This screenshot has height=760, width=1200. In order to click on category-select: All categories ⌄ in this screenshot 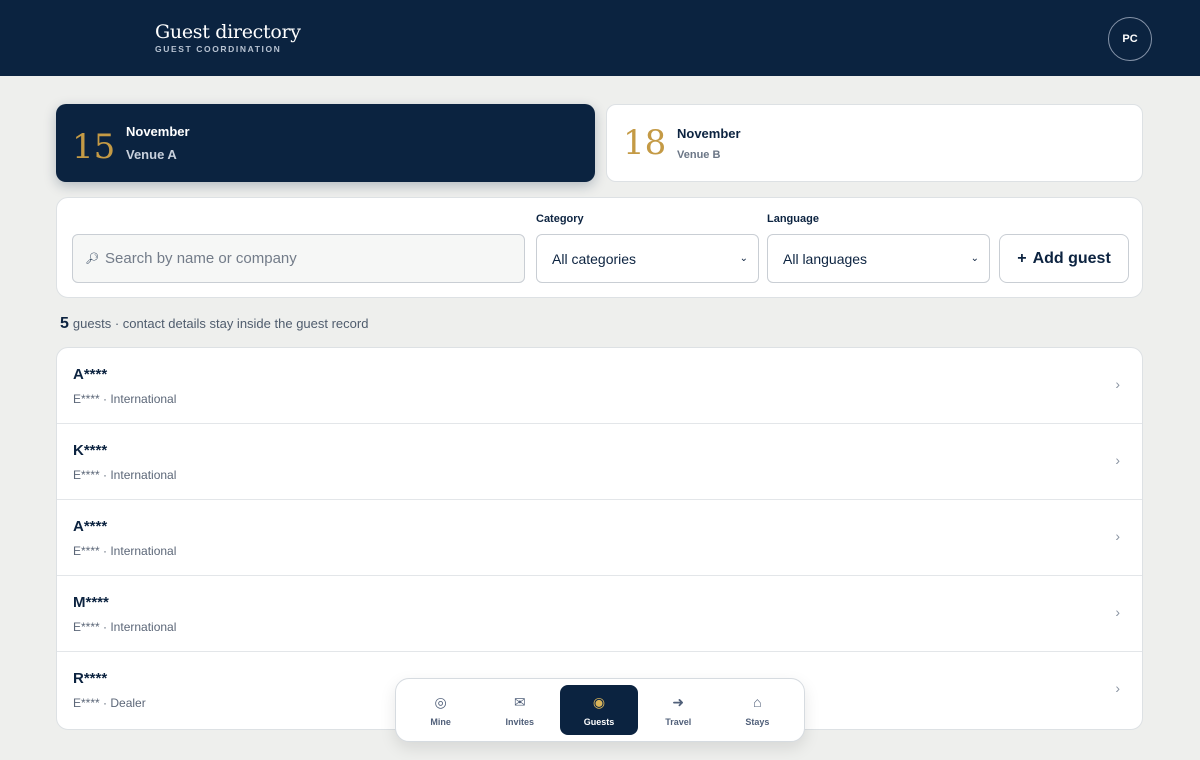, I will do `click(647, 258)`.